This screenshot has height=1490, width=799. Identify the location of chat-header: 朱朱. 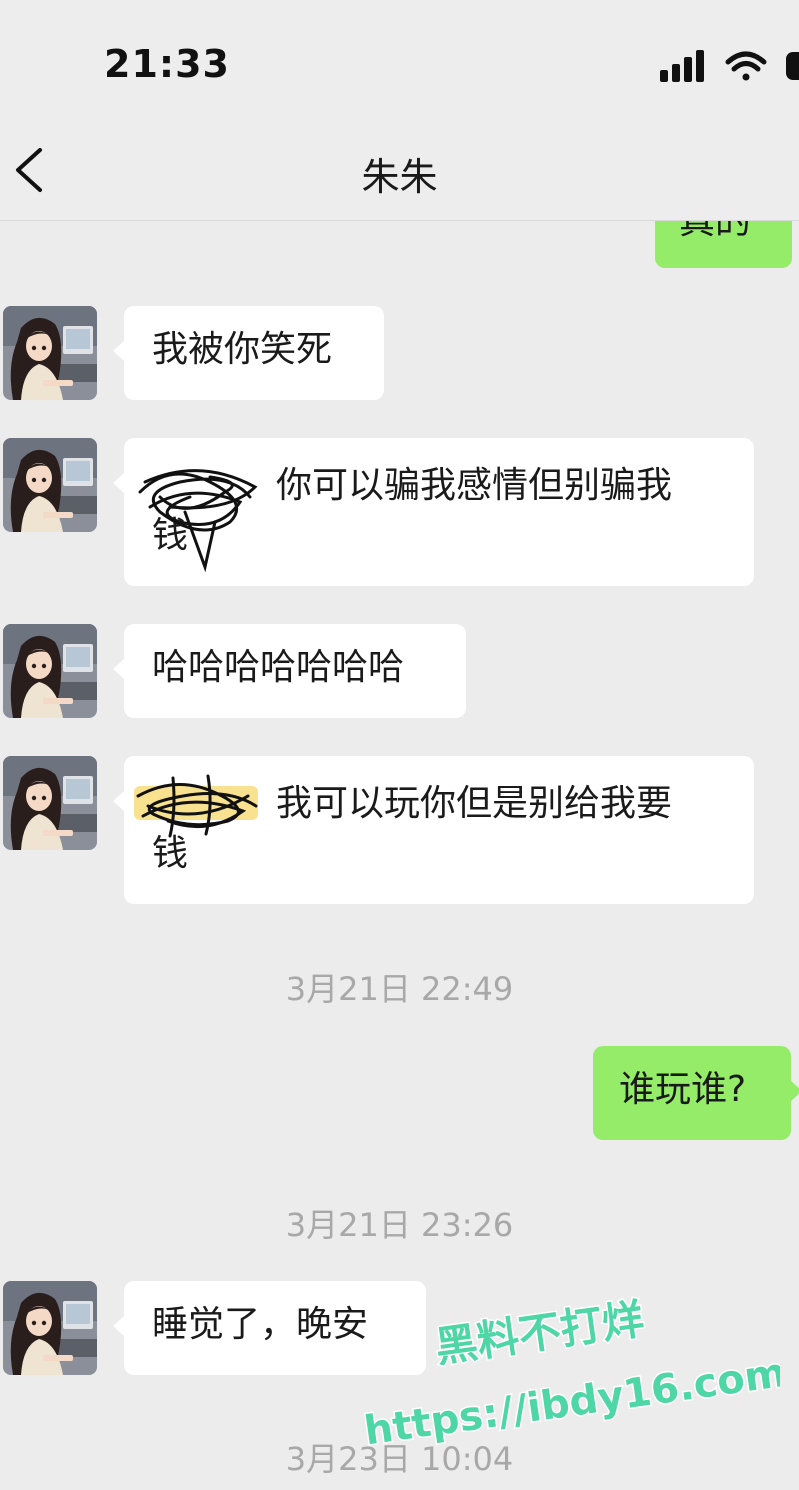
(399, 170).